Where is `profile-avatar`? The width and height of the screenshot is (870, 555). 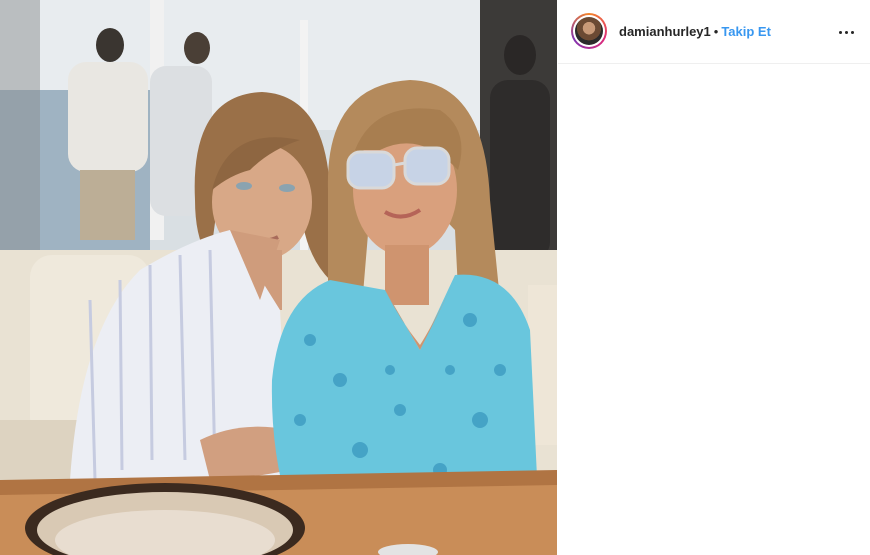
profile-avatar is located at coordinates (589, 31).